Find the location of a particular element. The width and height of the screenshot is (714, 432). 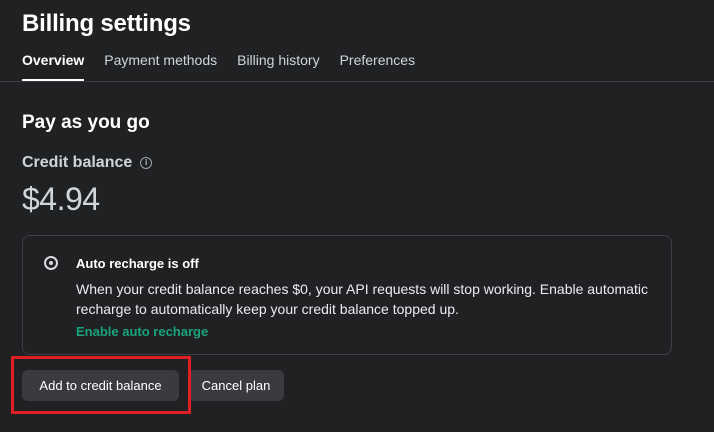

credit-balance-label: Credit balance is located at coordinates (77, 162).